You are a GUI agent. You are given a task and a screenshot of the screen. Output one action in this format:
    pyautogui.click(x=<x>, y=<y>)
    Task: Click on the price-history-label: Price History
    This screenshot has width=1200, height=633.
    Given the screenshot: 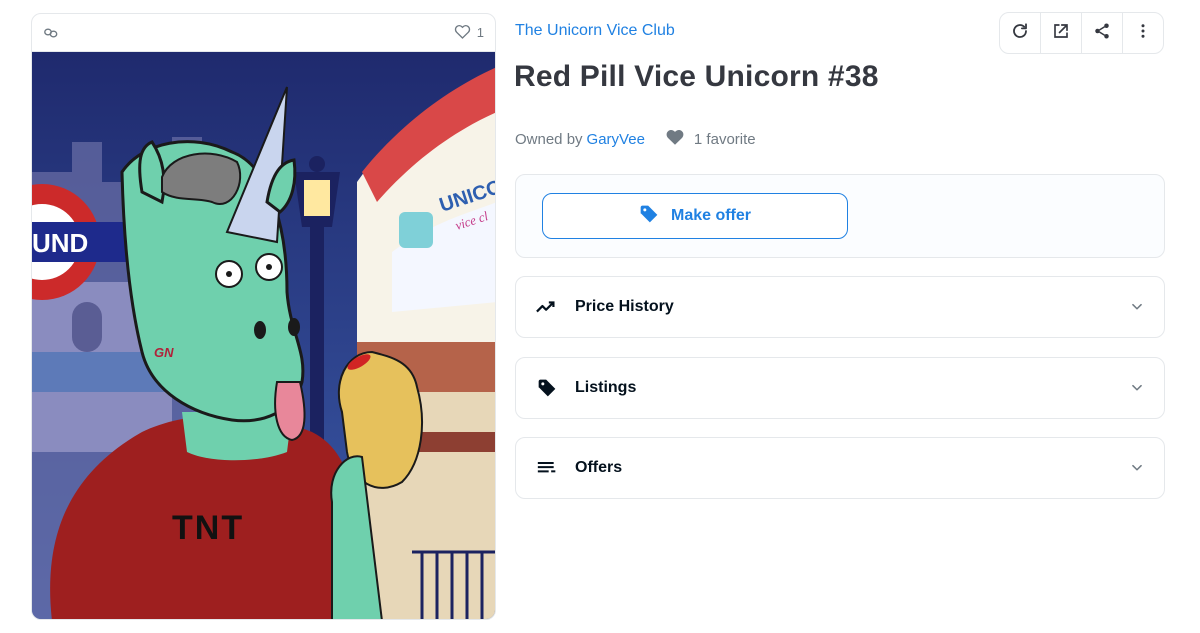 What is the action you would take?
    pyautogui.click(x=624, y=306)
    